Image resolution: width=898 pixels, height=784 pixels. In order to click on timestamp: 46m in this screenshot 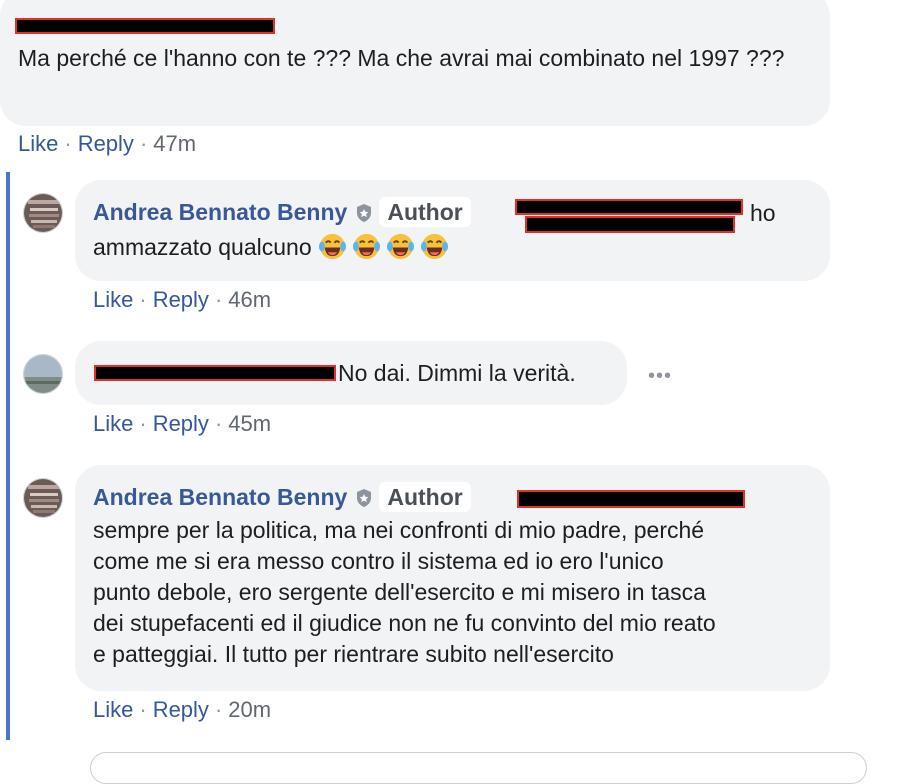, I will do `click(249, 299)`.